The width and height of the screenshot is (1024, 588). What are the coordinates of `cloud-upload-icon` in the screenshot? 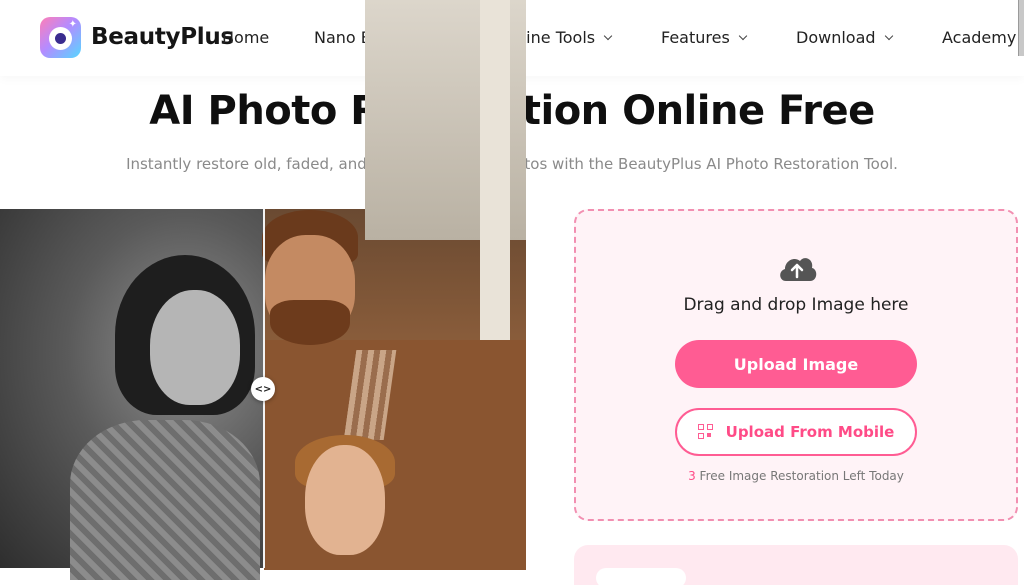 It's located at (798, 269).